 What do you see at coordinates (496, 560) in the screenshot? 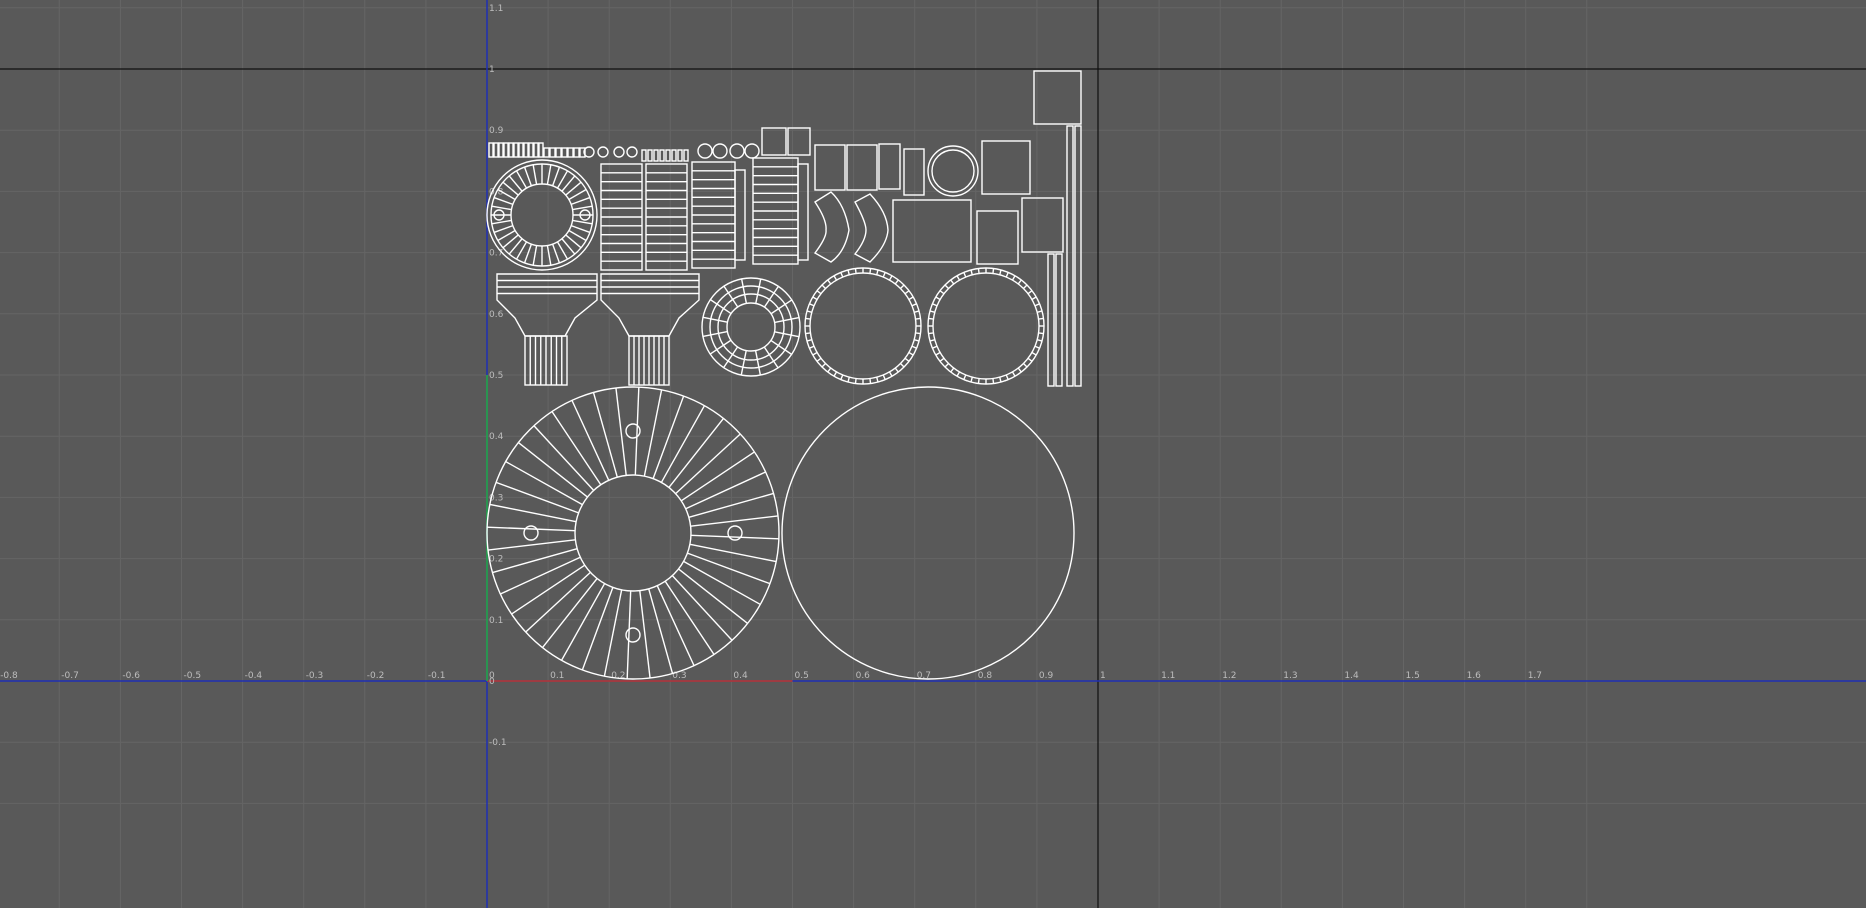
I see `y-tick-label: 0.2` at bounding box center [496, 560].